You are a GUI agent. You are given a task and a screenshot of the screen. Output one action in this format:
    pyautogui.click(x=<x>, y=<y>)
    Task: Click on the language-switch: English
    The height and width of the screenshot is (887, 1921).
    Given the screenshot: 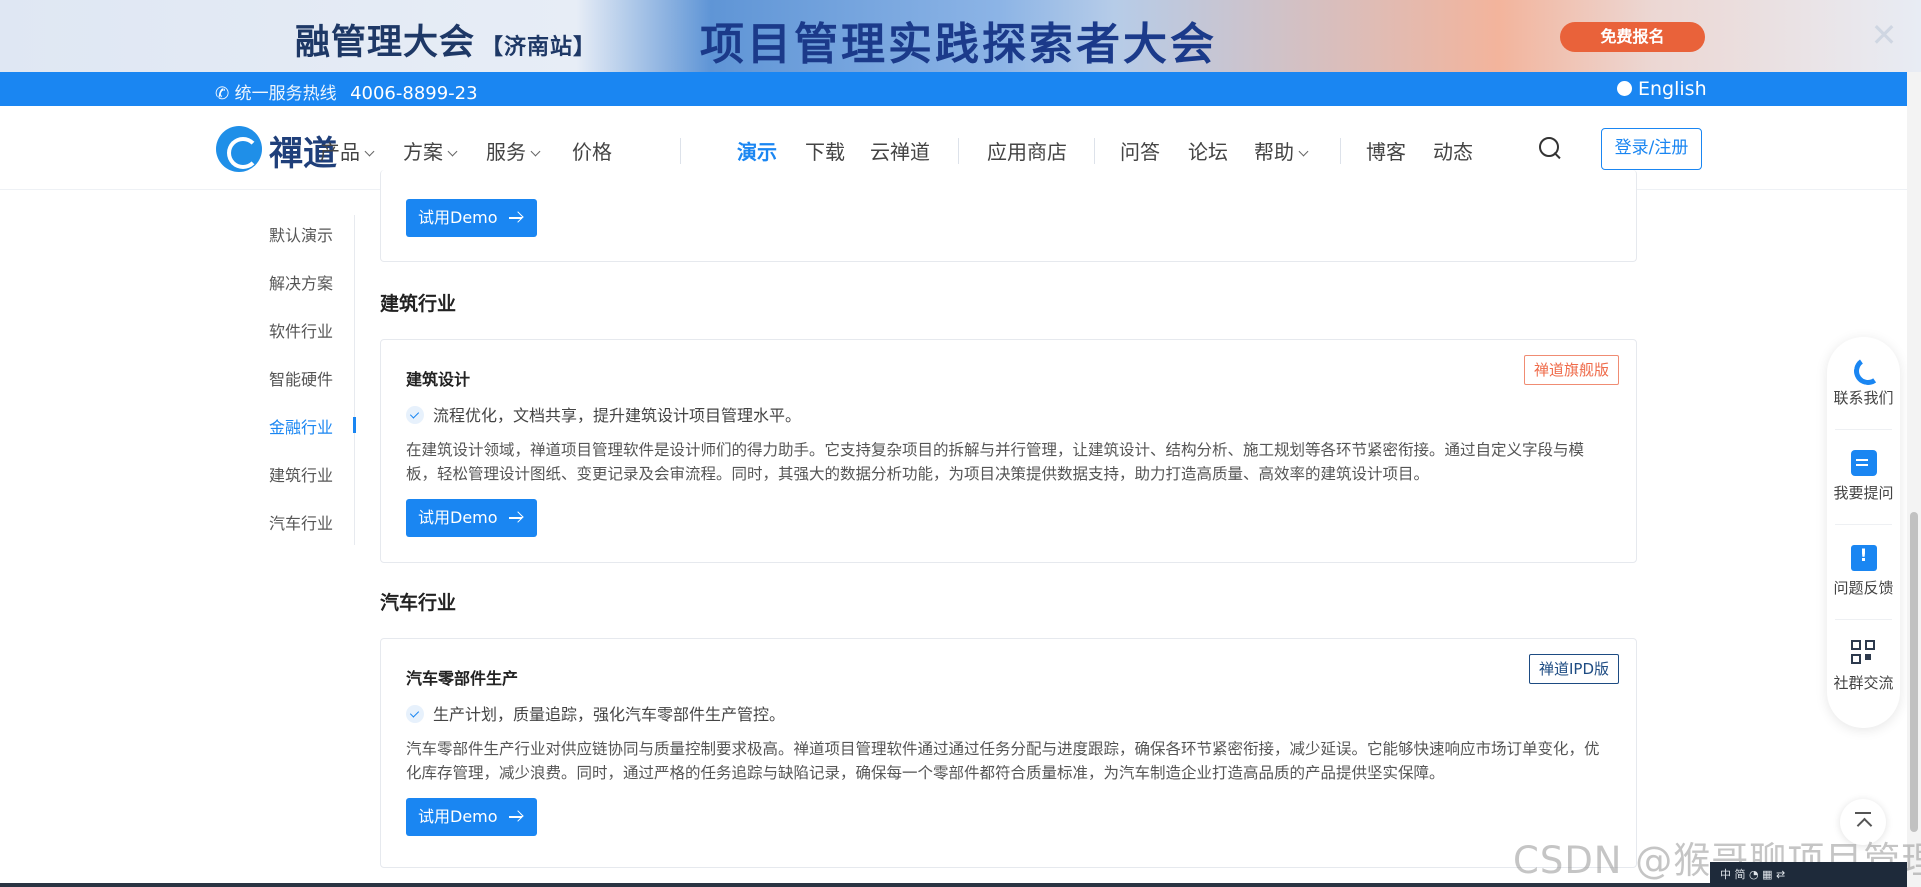 What is the action you would take?
    pyautogui.click(x=1662, y=89)
    